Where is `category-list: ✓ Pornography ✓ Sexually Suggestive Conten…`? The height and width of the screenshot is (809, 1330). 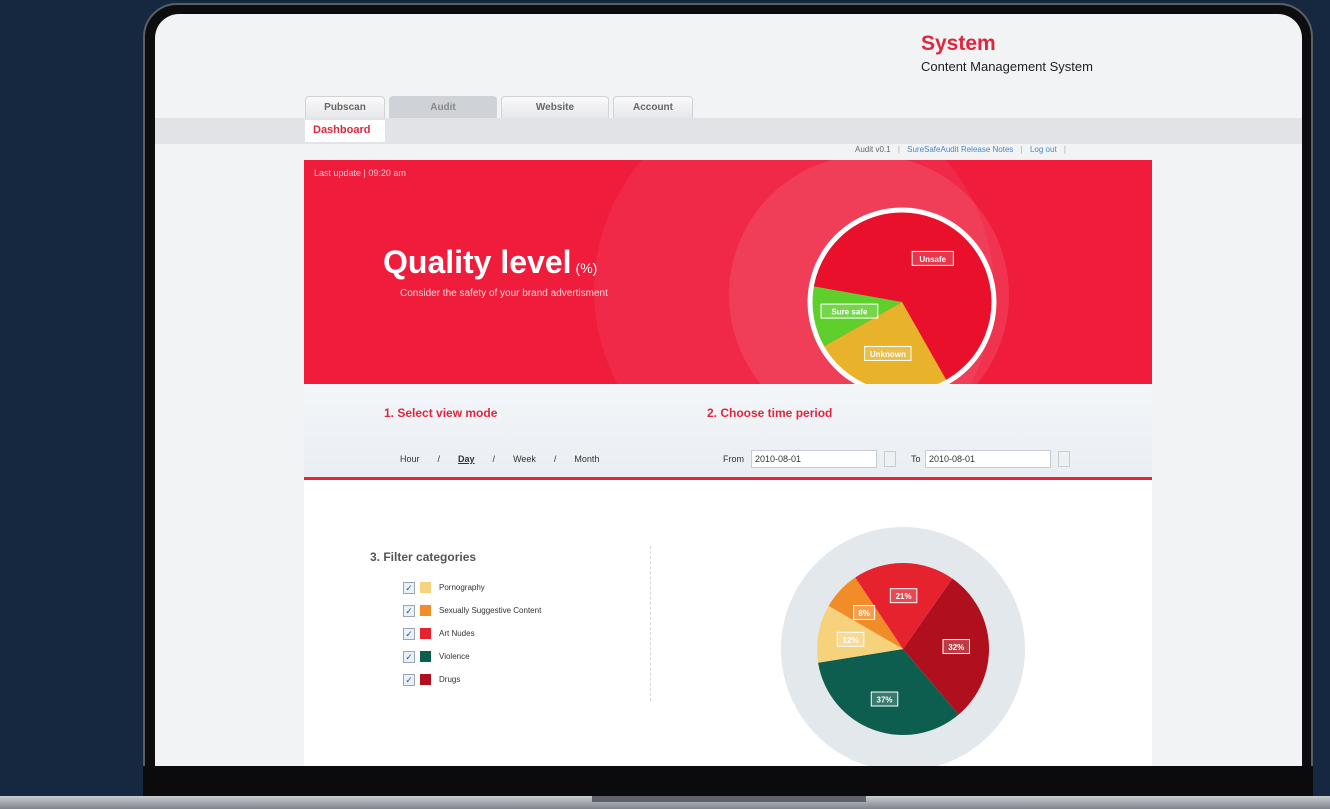 category-list: ✓ Pornography ✓ Sexually Suggestive Conten… is located at coordinates (472, 633).